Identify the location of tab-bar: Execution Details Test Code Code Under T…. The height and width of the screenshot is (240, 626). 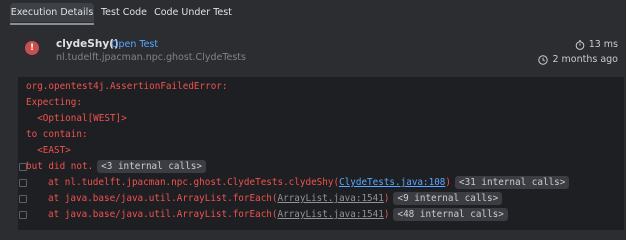
(313, 13).